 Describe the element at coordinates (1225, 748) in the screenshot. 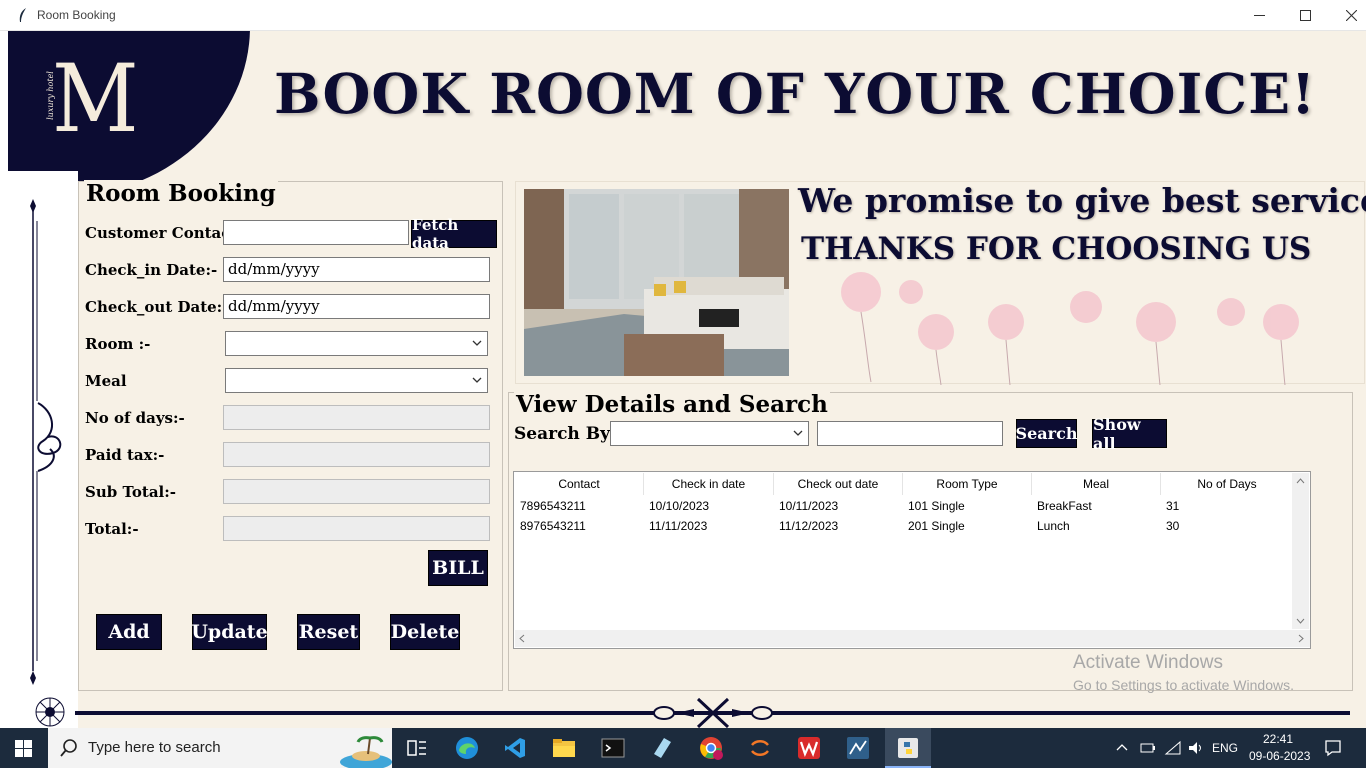

I see `language-indicator: ENG` at that location.